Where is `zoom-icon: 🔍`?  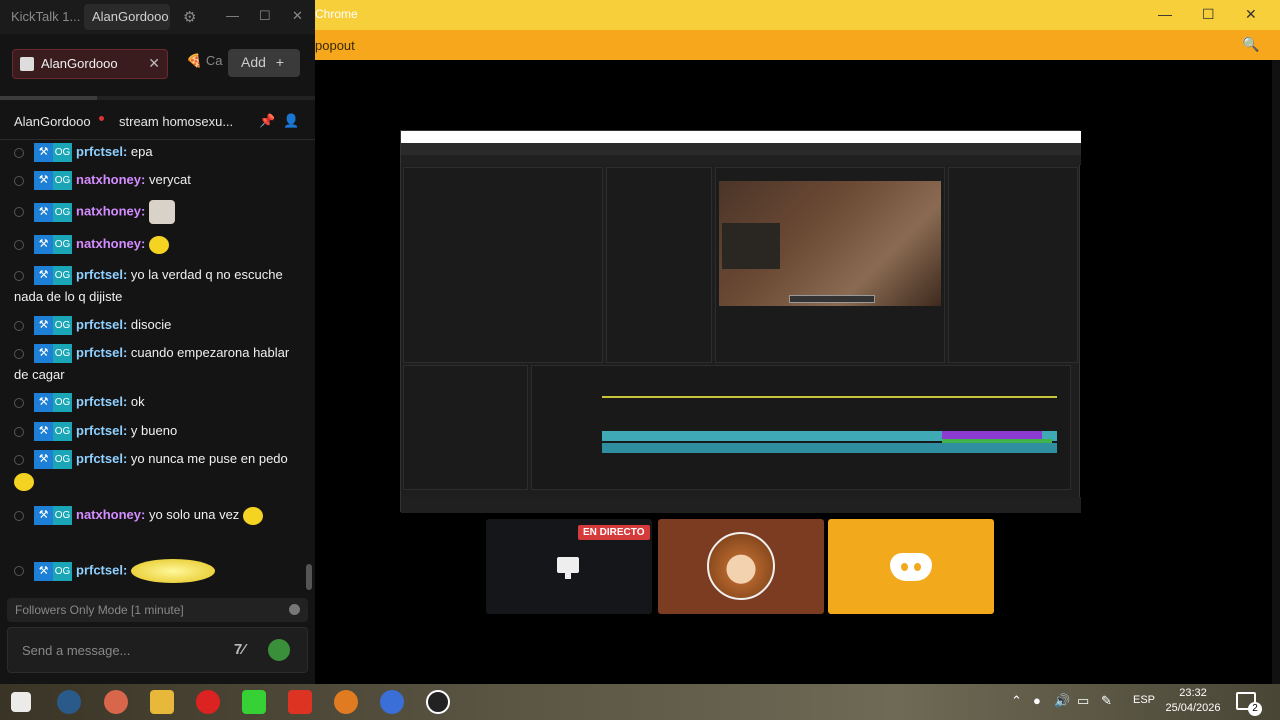 zoom-icon: 🔍 is located at coordinates (1250, 44).